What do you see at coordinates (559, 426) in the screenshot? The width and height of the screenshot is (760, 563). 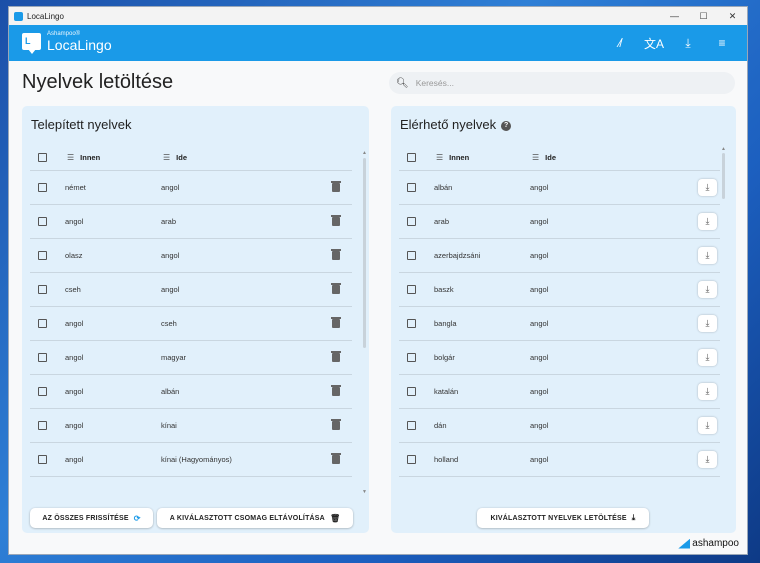 I see `table-row: dán angol ⤓` at bounding box center [559, 426].